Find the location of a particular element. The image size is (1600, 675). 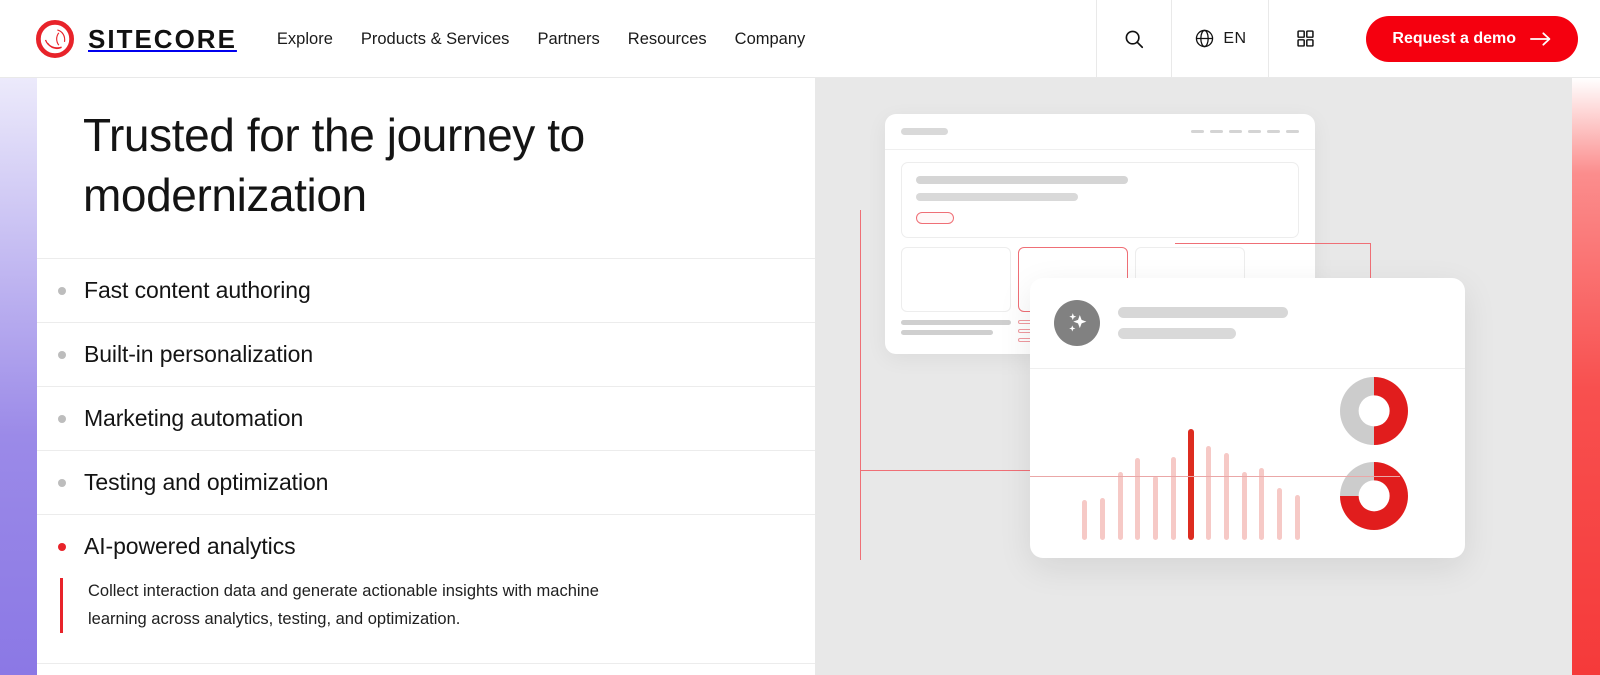

nav-item-explore: Explore is located at coordinates (305, 39).